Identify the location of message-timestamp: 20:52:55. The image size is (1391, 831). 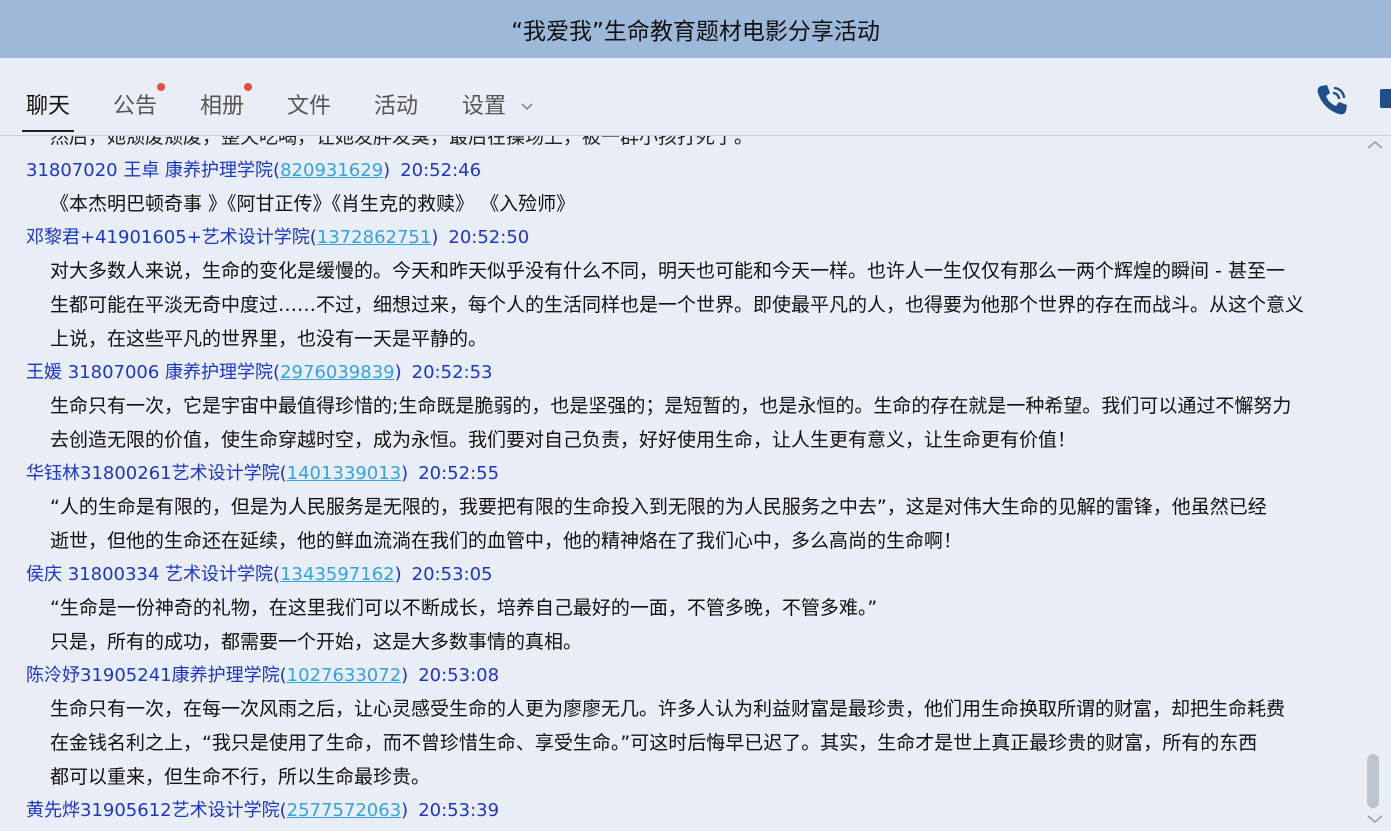
(459, 473).